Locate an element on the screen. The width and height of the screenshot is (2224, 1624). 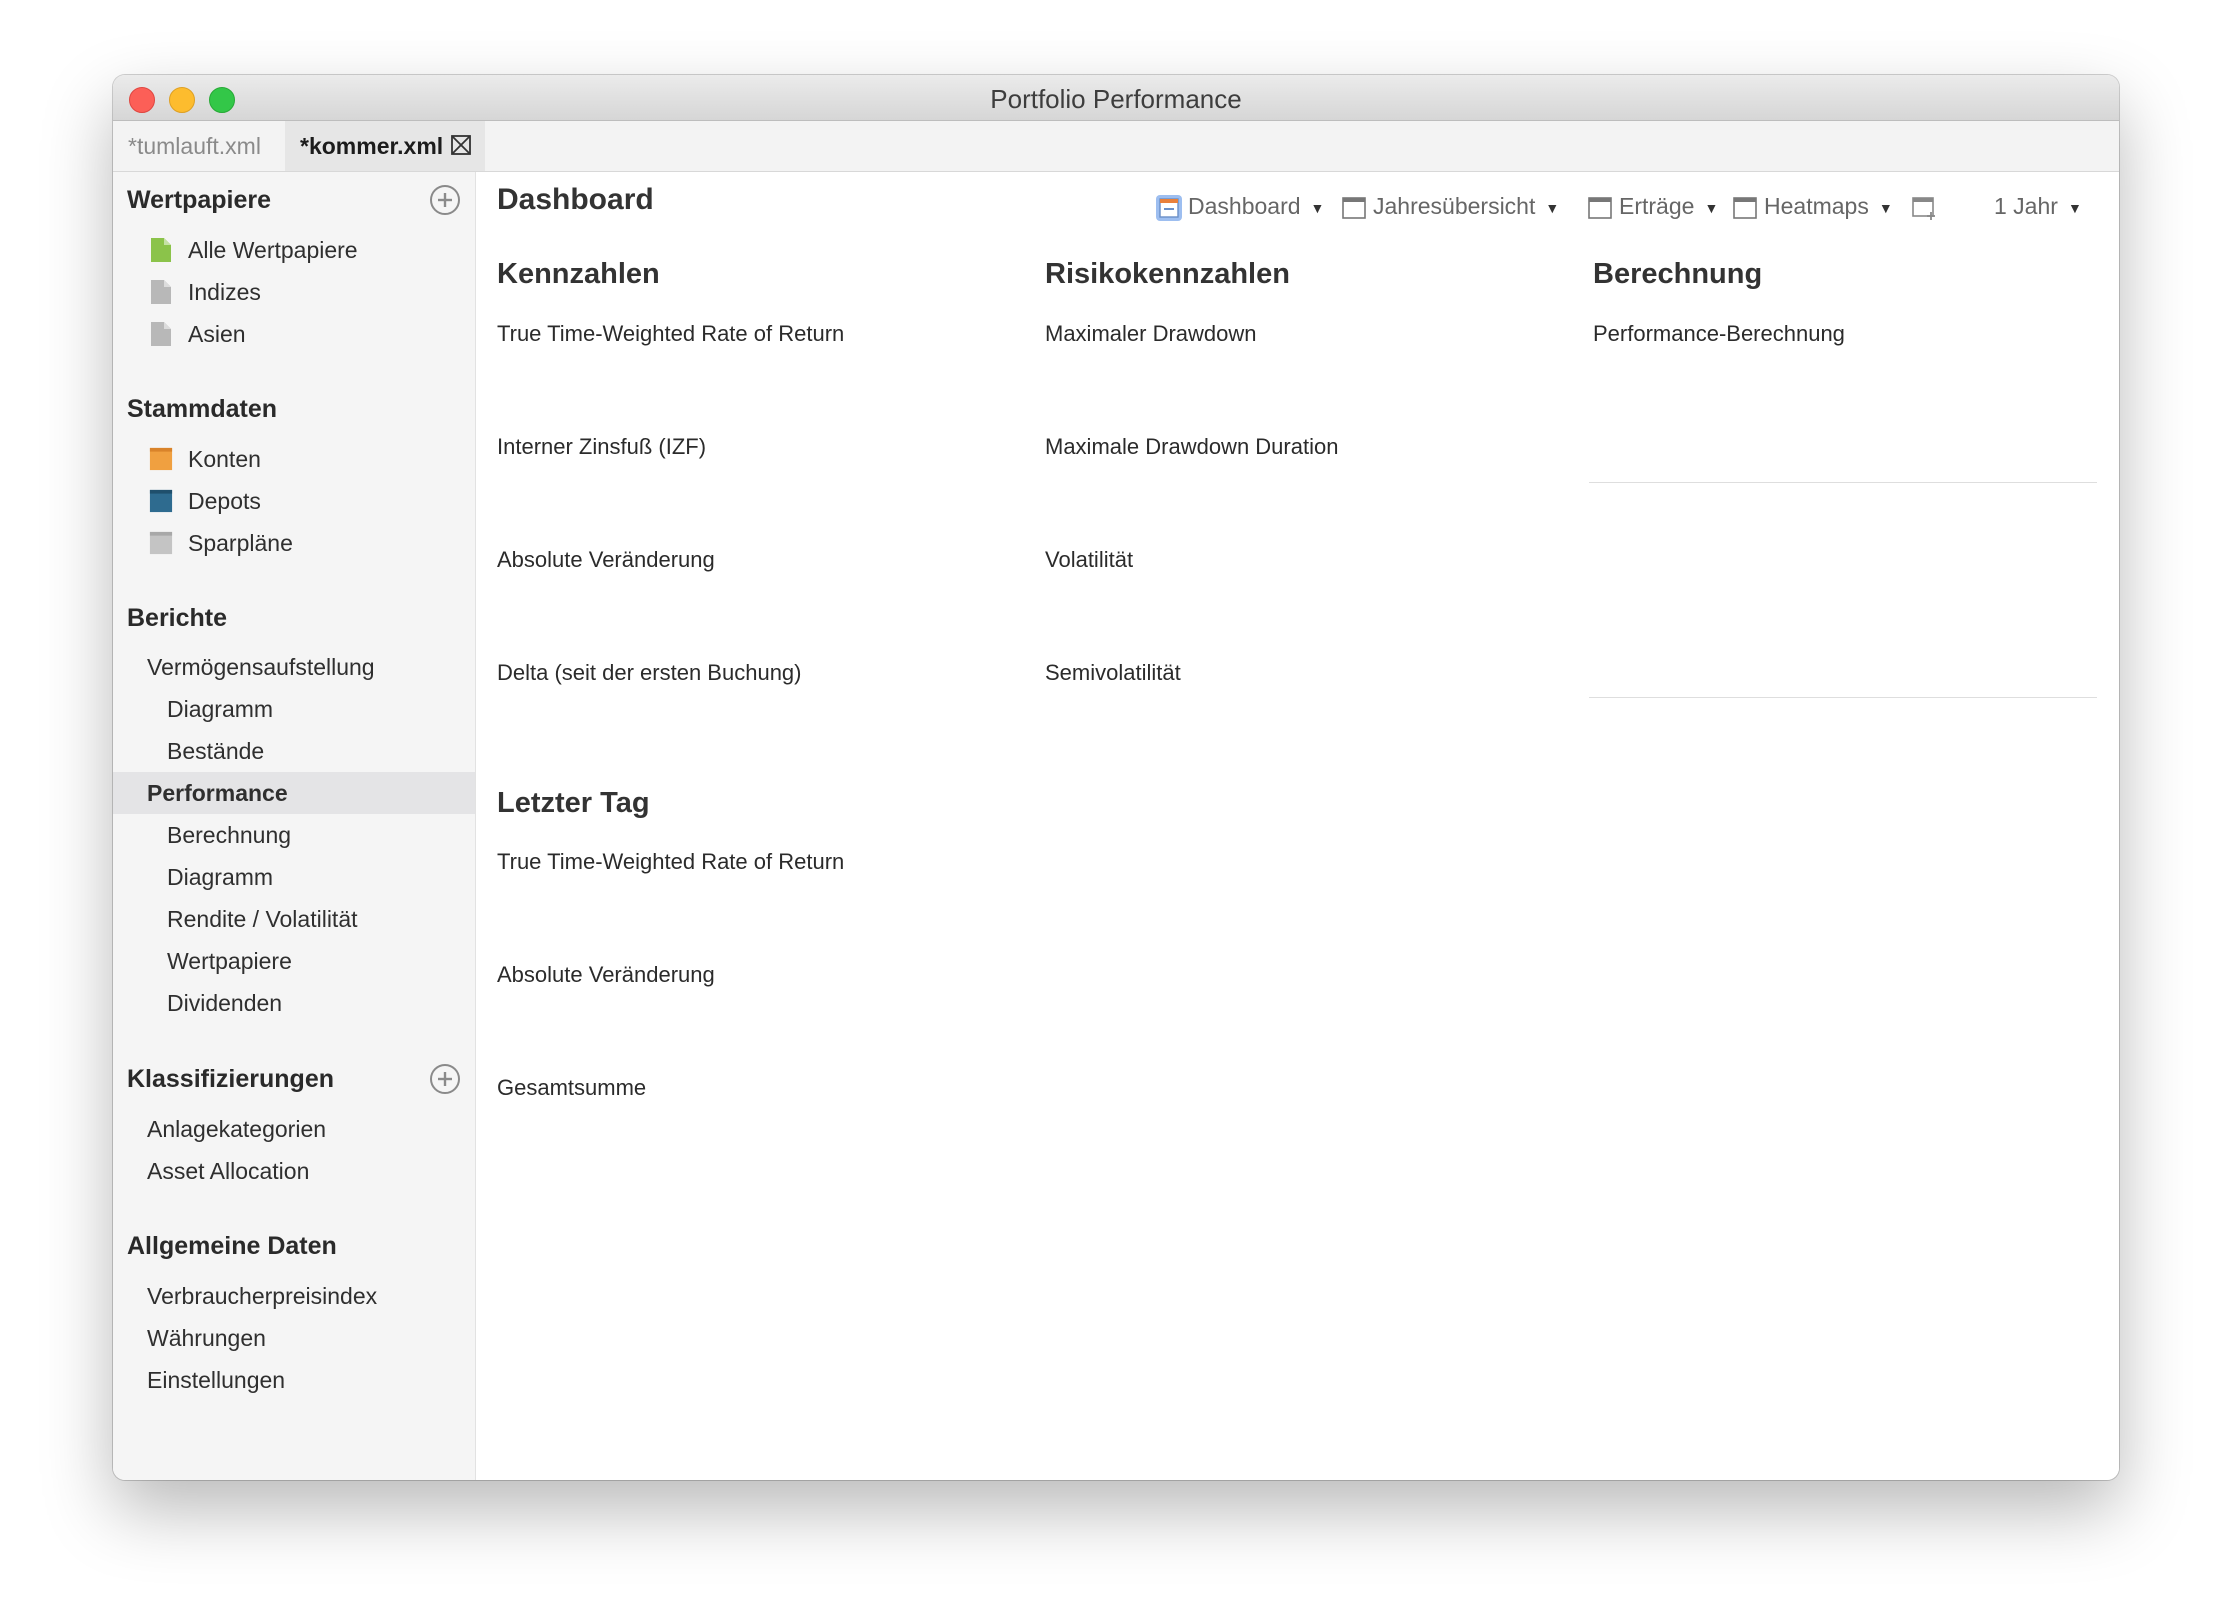
sidebar-item-vermoegensaufstellung: Vermögensaufstellung is located at coordinates (294, 667).